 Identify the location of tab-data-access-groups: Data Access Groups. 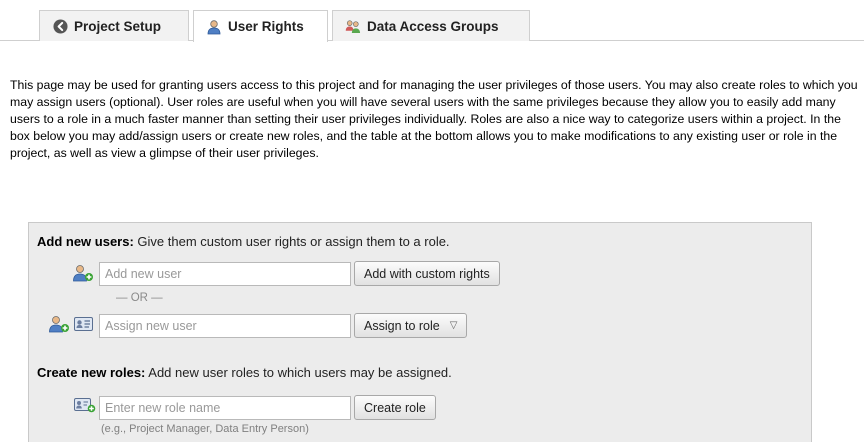
(431, 25).